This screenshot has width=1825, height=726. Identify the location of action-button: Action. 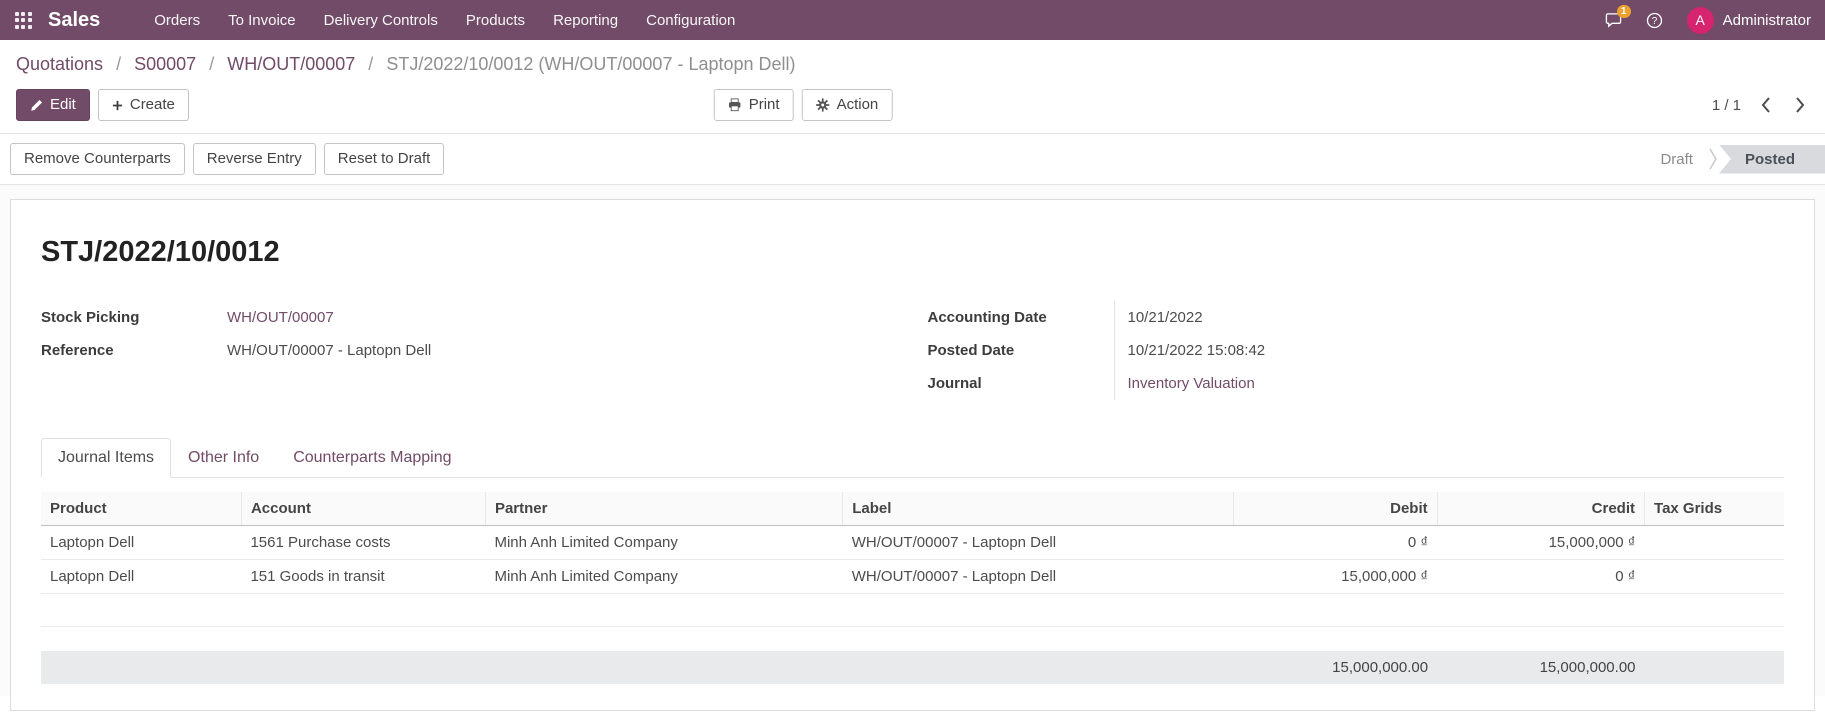
(847, 105).